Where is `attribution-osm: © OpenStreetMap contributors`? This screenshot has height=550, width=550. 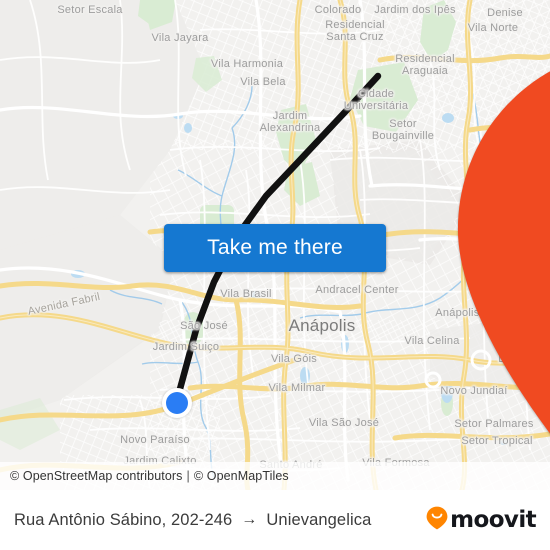
attribution-osm: © OpenStreetMap contributors is located at coordinates (96, 476).